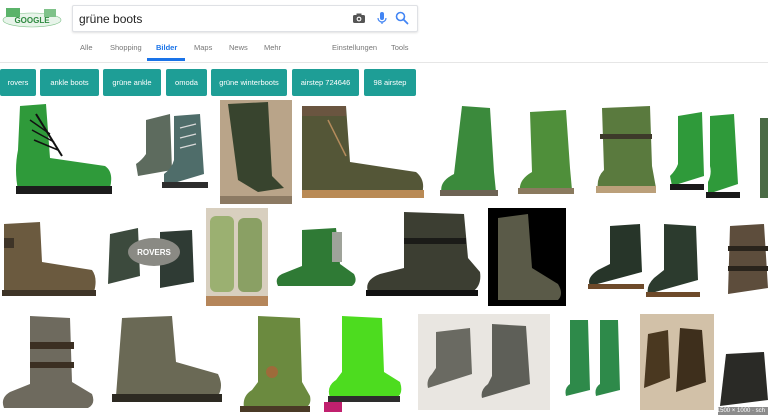 The image size is (768, 415). I want to click on green-buckle-boot-image, so click(627, 154).